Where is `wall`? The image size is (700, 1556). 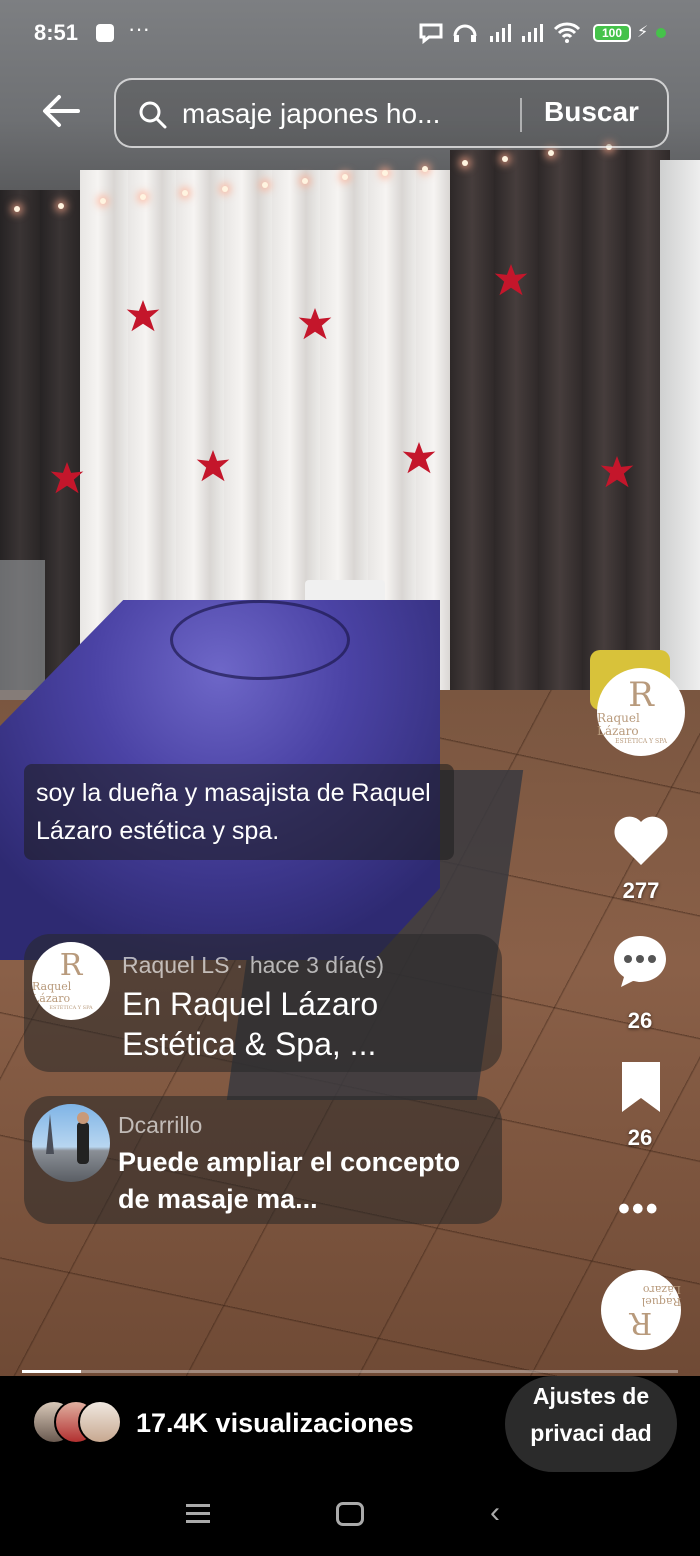 wall is located at coordinates (680, 440).